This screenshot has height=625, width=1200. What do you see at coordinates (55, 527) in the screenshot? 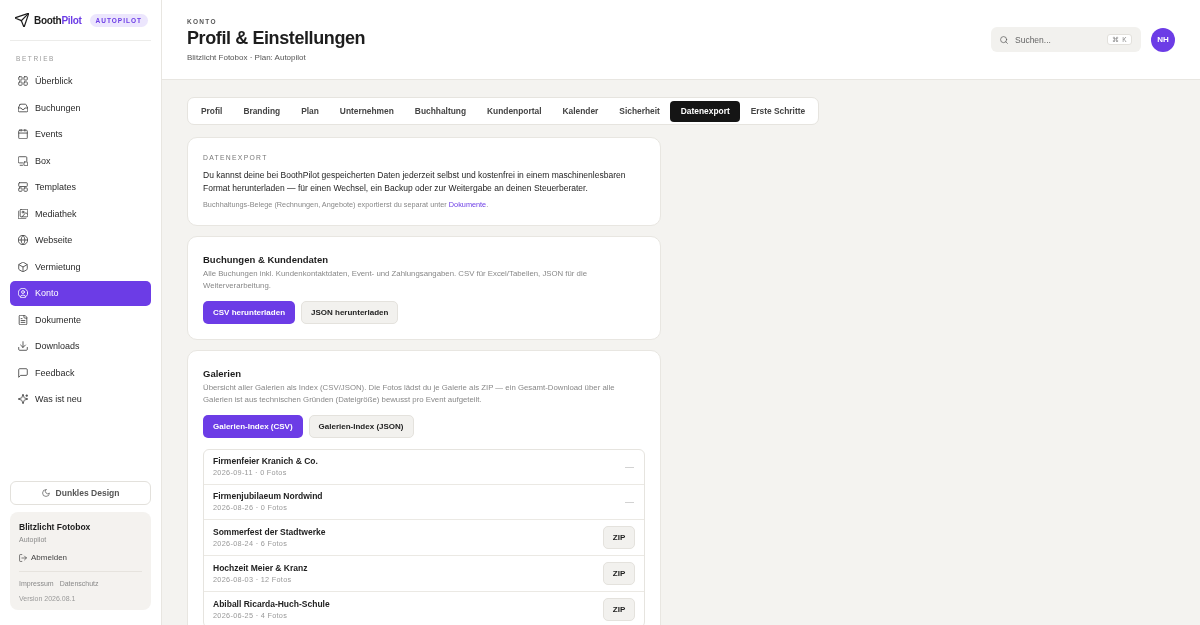
I see `account-name: Blitzlicht Fotobox` at bounding box center [55, 527].